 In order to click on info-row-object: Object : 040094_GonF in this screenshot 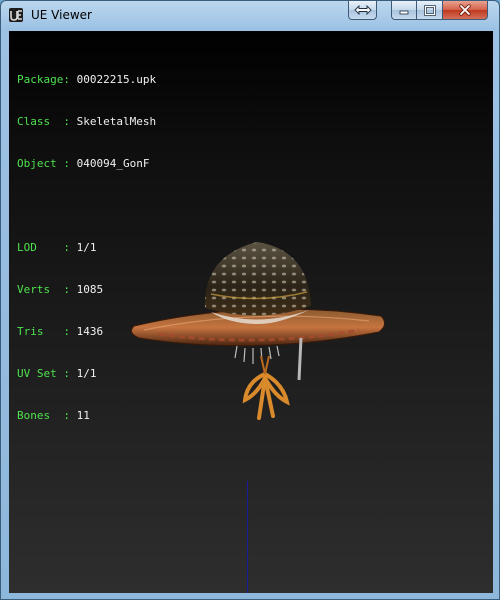, I will do `click(86, 164)`.